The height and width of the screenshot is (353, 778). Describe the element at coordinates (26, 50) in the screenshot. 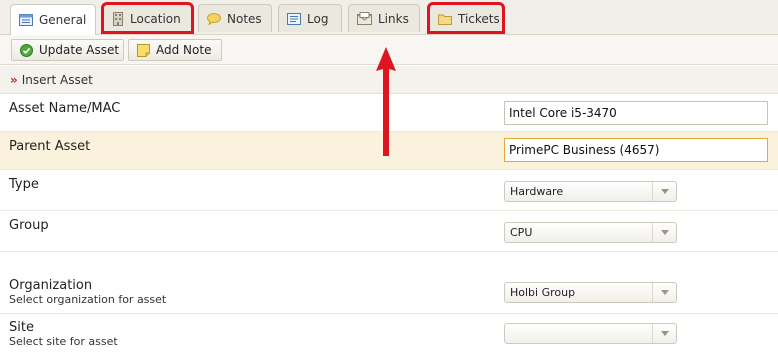

I see `check-circle-icon` at that location.